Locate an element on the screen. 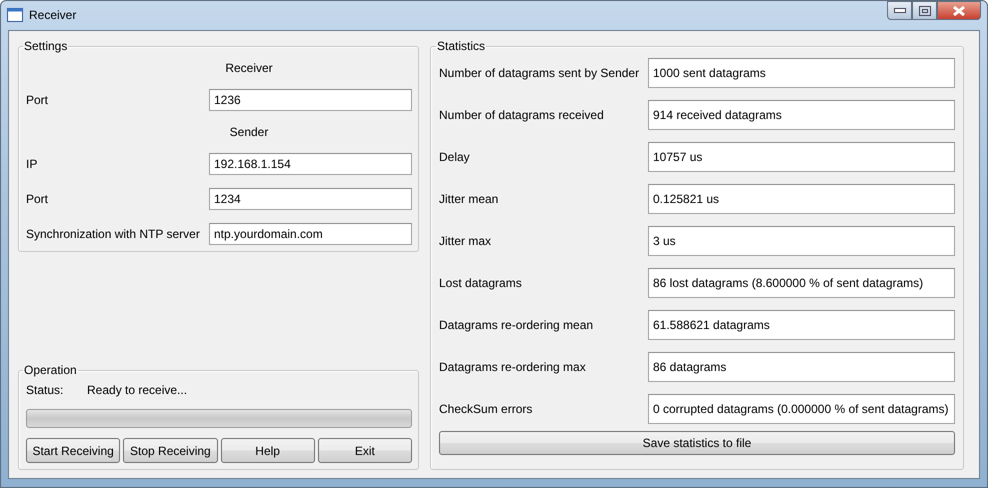 Image resolution: width=988 pixels, height=488 pixels. window-title: Receiver is located at coordinates (52, 15).